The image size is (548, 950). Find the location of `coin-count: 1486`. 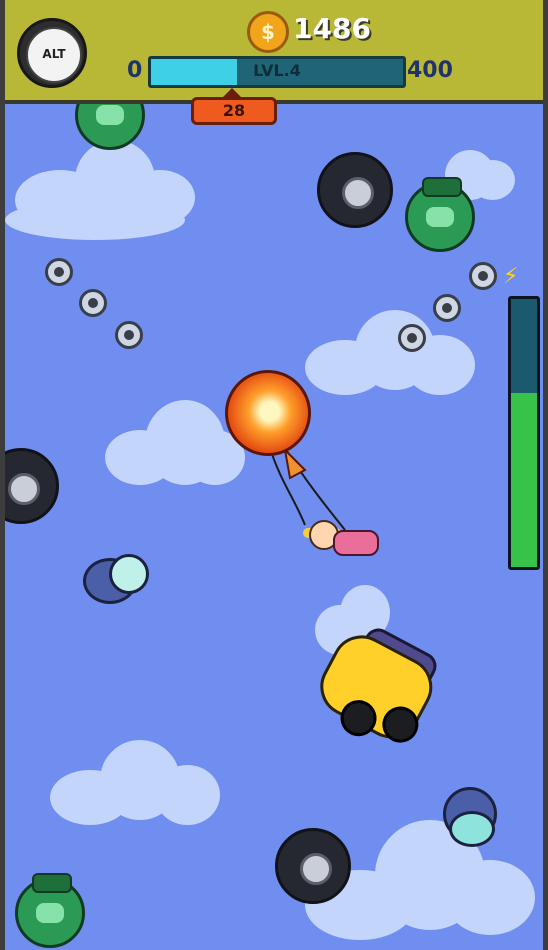

coin-count: 1486 is located at coordinates (332, 28).